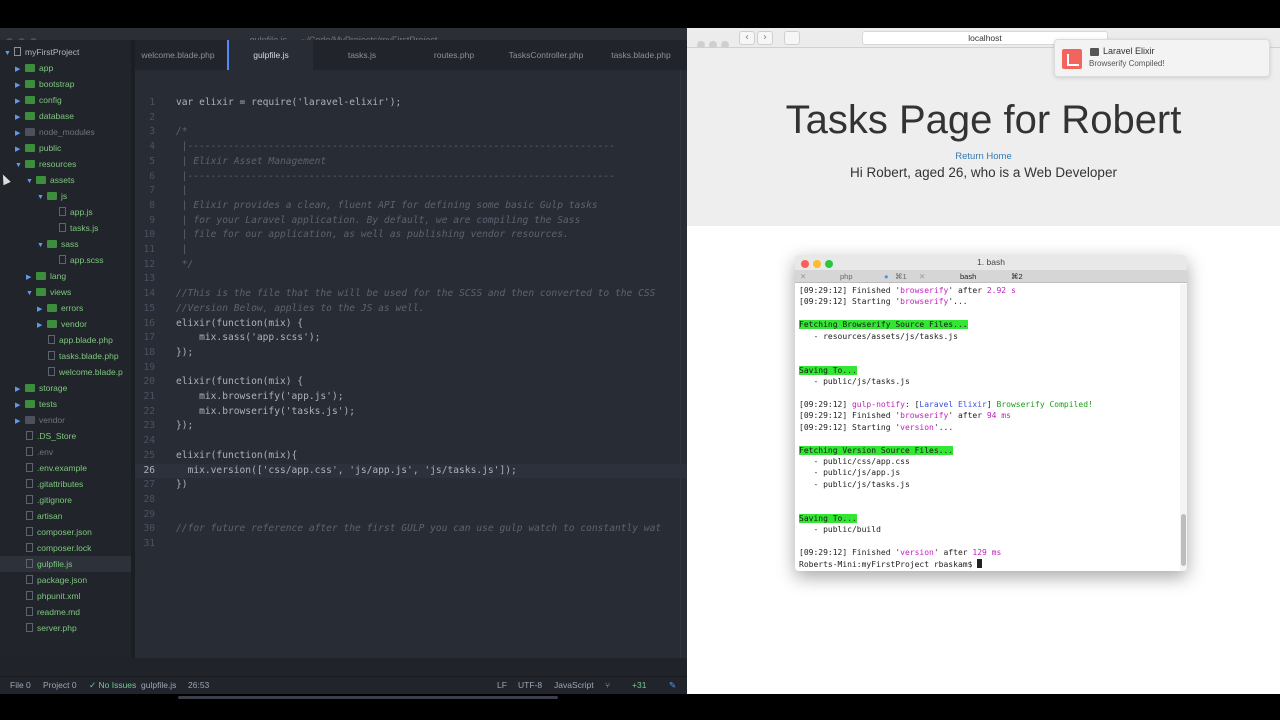 The height and width of the screenshot is (720, 1280). Describe the element at coordinates (502, 685) in the screenshot. I see `status-line-ending: LF` at that location.